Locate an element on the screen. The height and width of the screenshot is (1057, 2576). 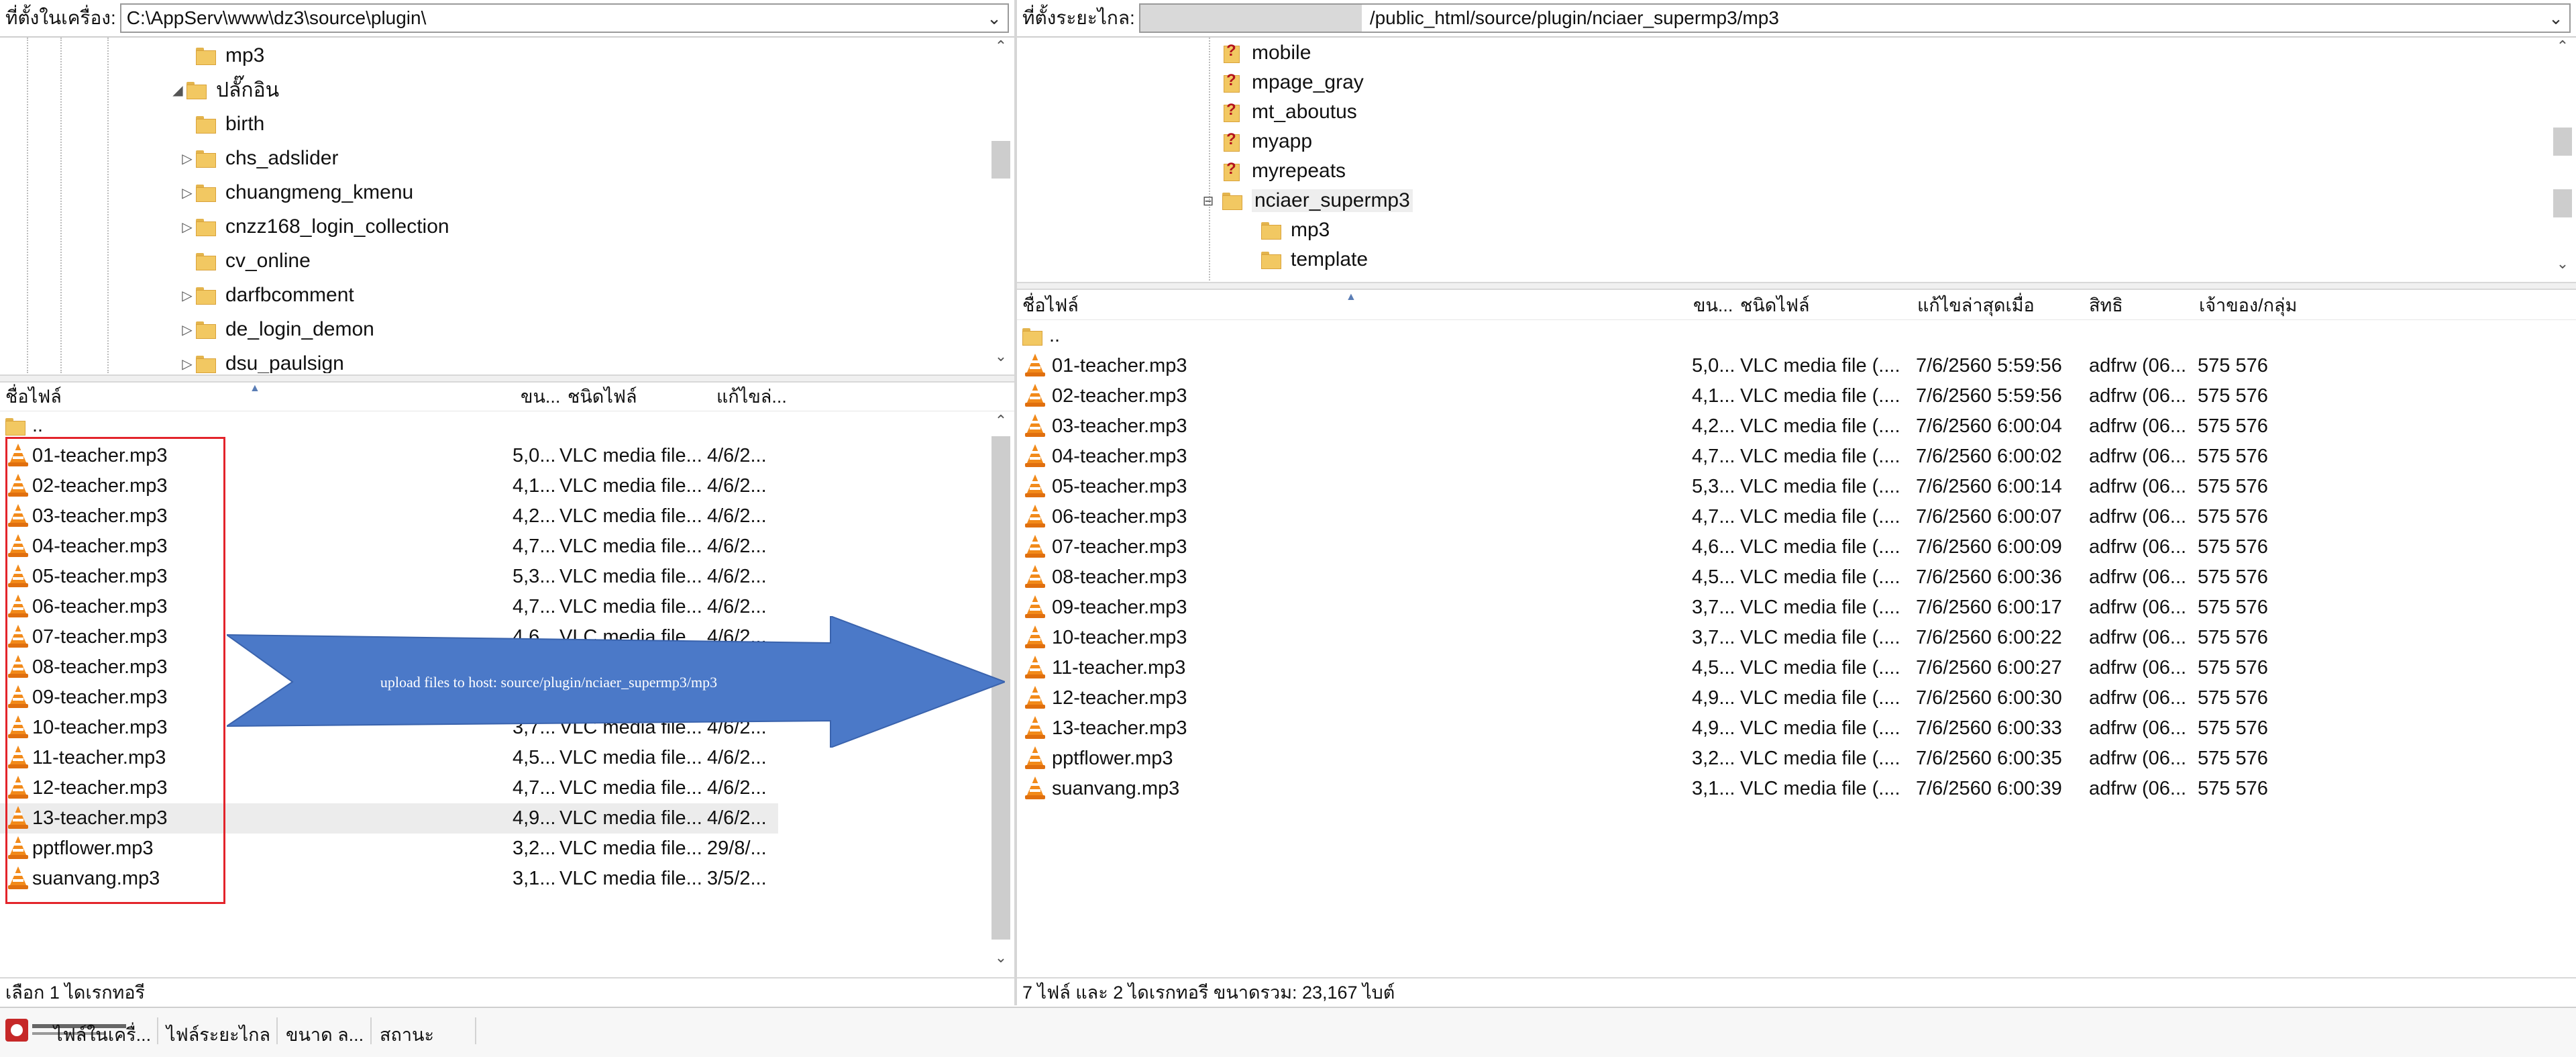
tree-node: ? mt_aboutus is located at coordinates (1783, 112).